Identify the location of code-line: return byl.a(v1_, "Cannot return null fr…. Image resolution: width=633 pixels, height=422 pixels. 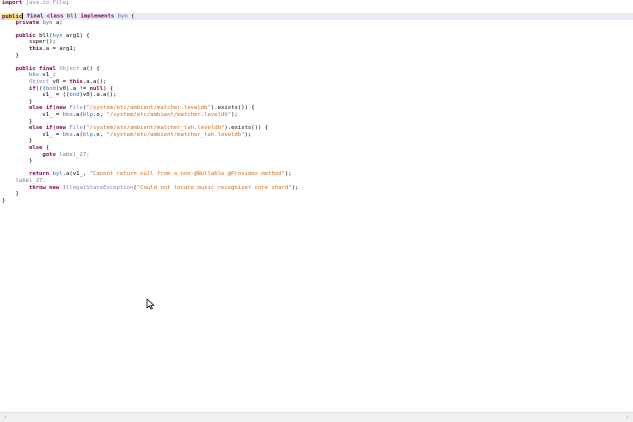
(160, 174).